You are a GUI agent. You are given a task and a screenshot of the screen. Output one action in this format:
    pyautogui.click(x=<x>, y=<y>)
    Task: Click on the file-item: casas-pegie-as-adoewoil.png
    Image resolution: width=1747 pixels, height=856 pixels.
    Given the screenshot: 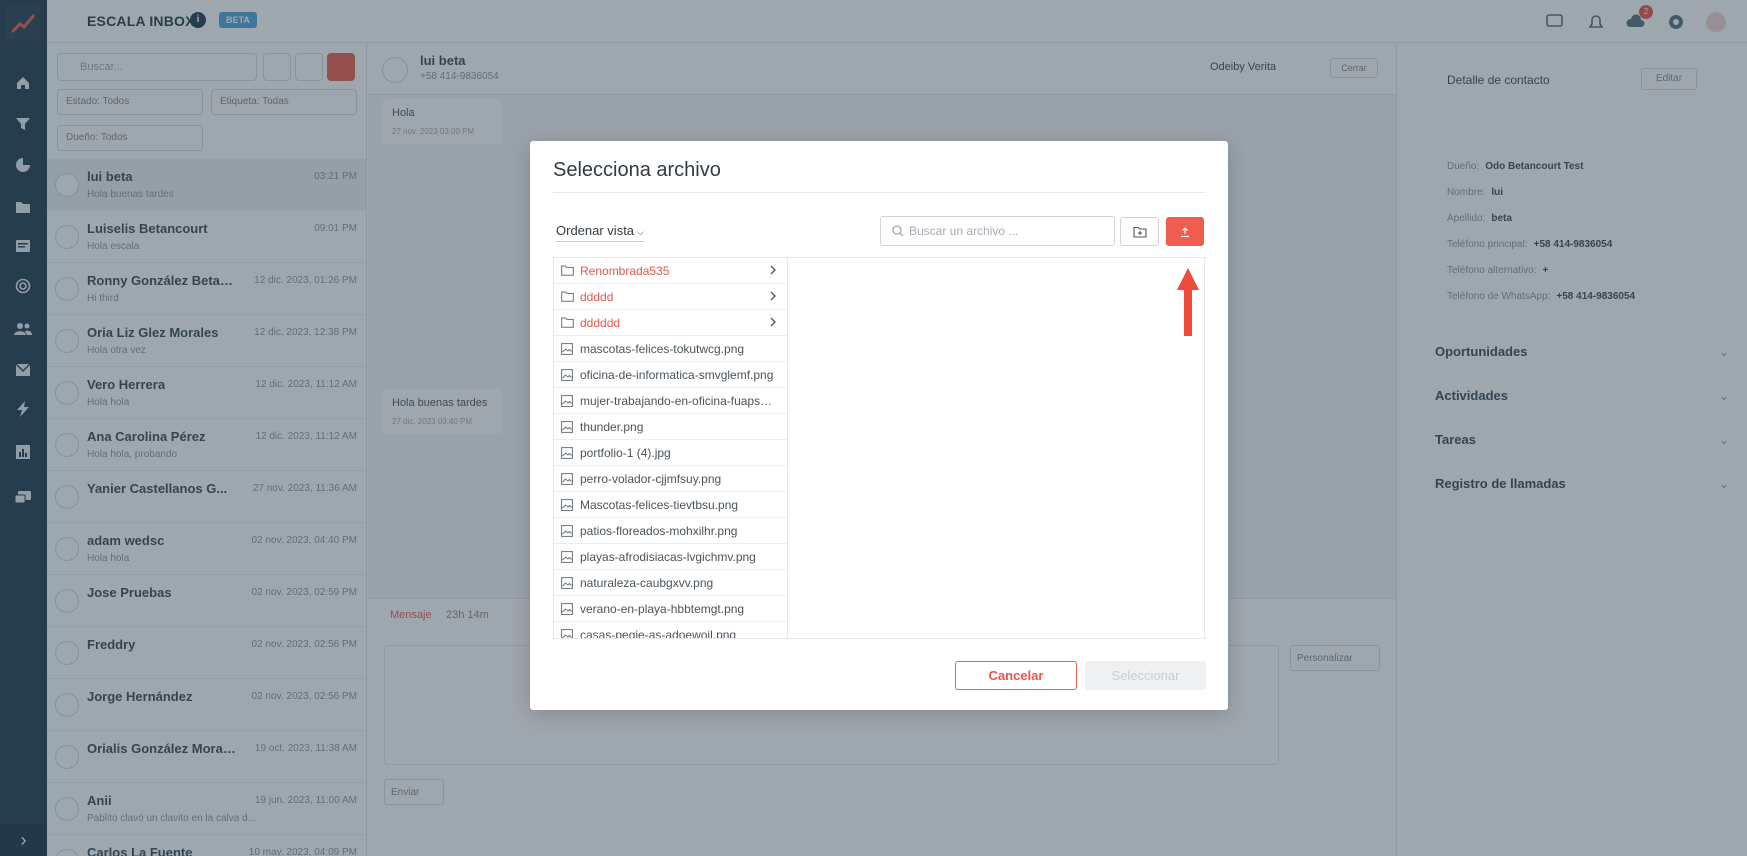 What is the action you would take?
    pyautogui.click(x=670, y=630)
    